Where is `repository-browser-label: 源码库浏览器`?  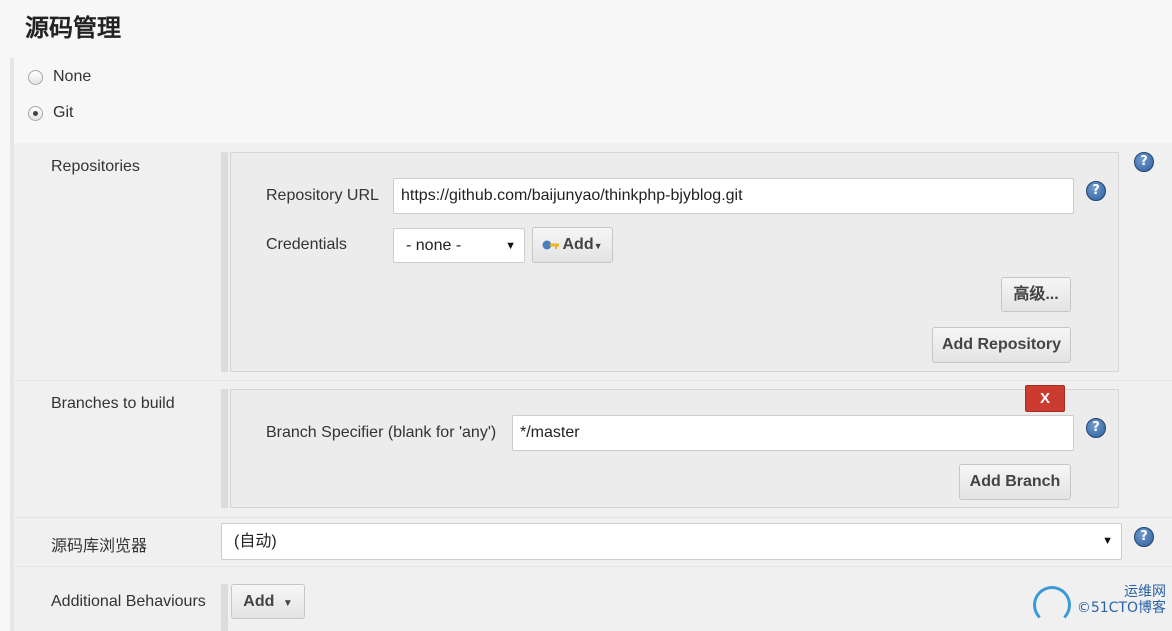
repository-browser-label: 源码库浏览器 is located at coordinates (99, 546).